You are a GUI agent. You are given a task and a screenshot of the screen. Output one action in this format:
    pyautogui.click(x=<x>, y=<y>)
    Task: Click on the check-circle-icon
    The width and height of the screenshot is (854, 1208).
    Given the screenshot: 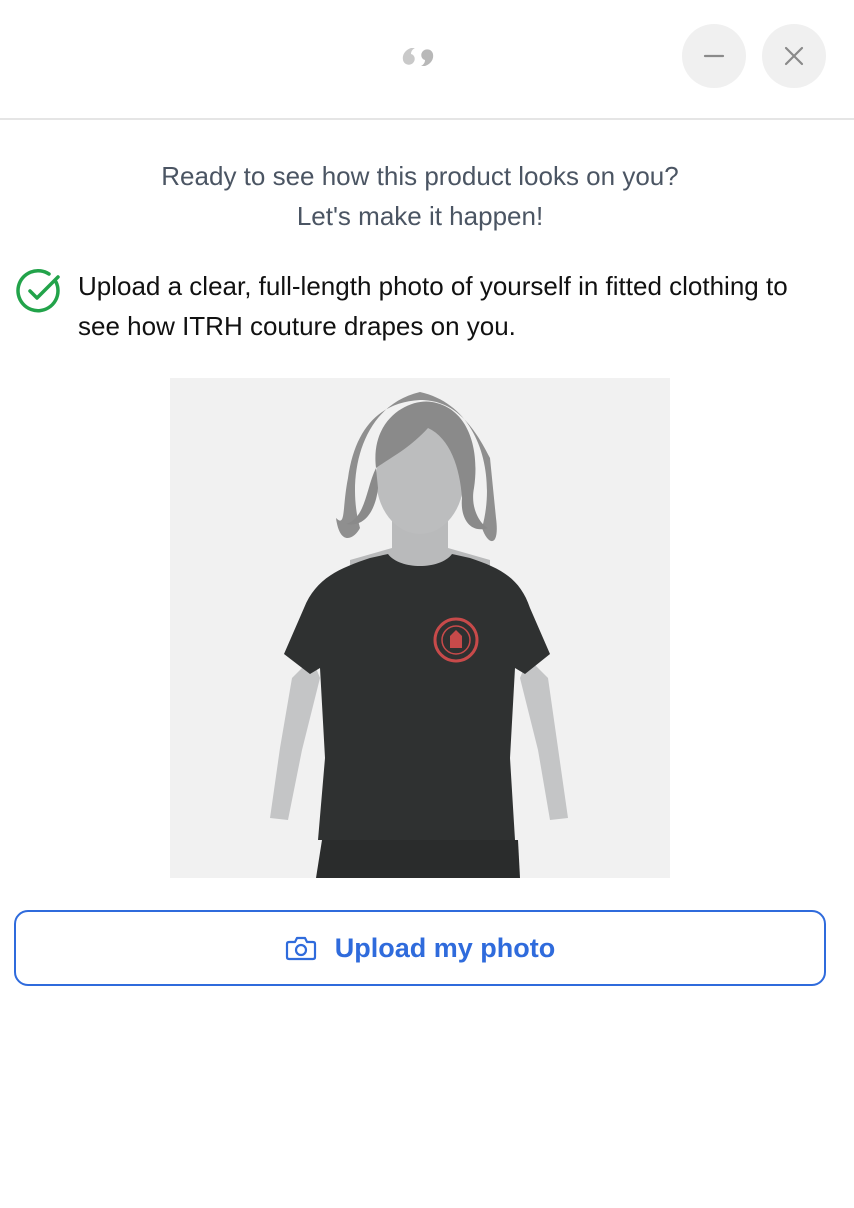 What is the action you would take?
    pyautogui.click(x=38, y=290)
    